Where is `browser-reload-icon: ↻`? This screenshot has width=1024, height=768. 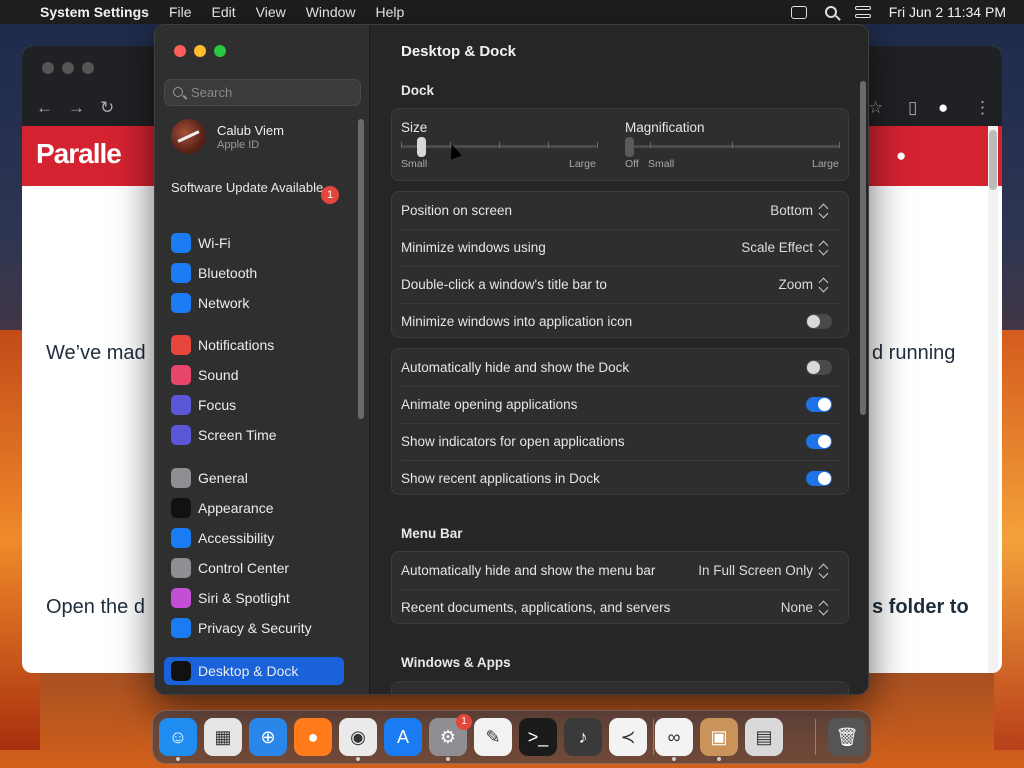
browser-reload-icon: ↻ is located at coordinates (107, 108).